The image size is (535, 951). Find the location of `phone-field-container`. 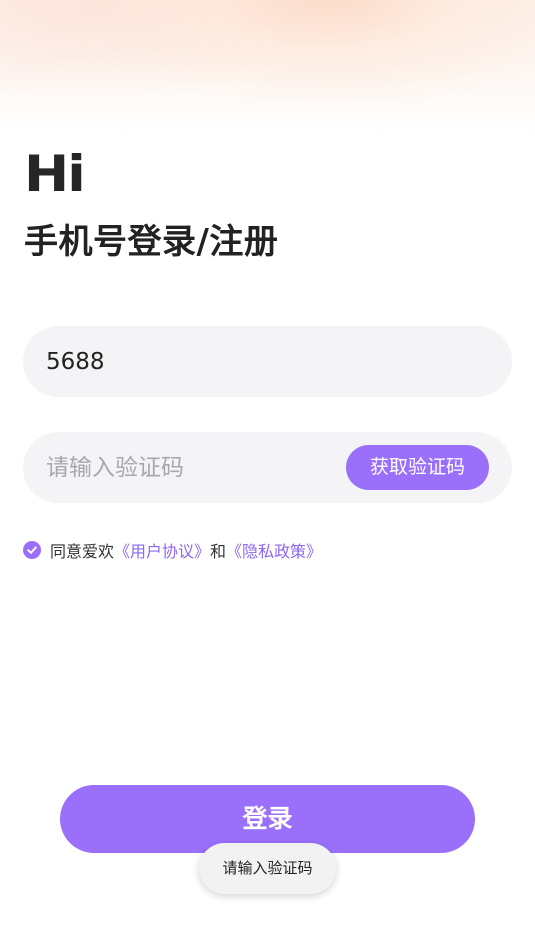

phone-field-container is located at coordinates (267, 361).